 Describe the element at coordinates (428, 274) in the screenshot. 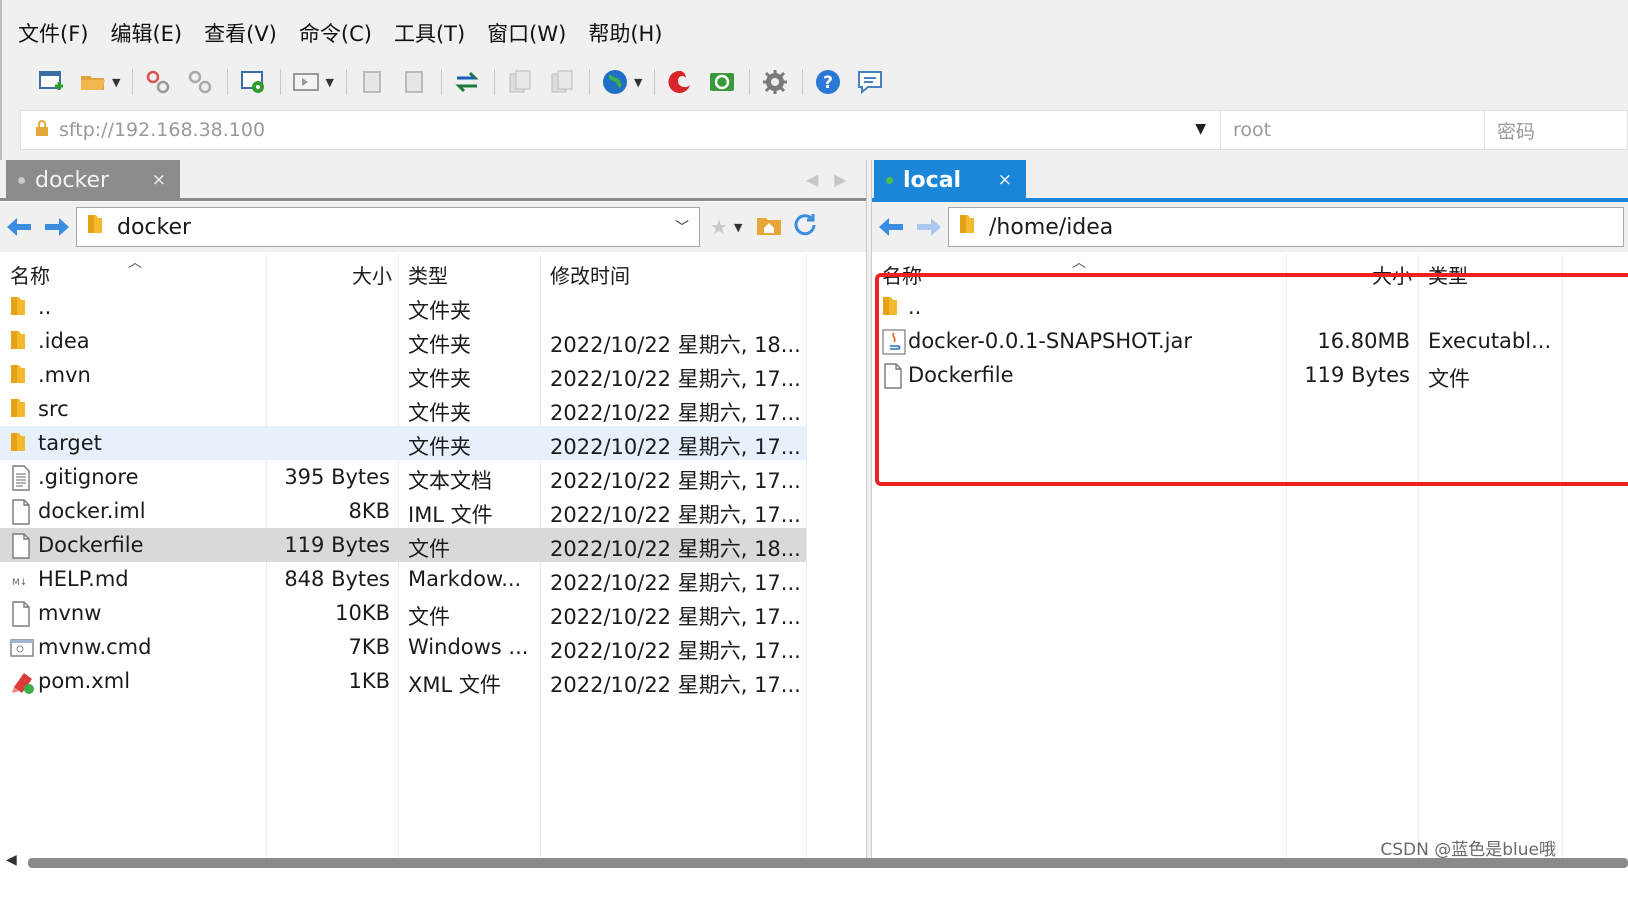

I see `header-type: 类型` at that location.